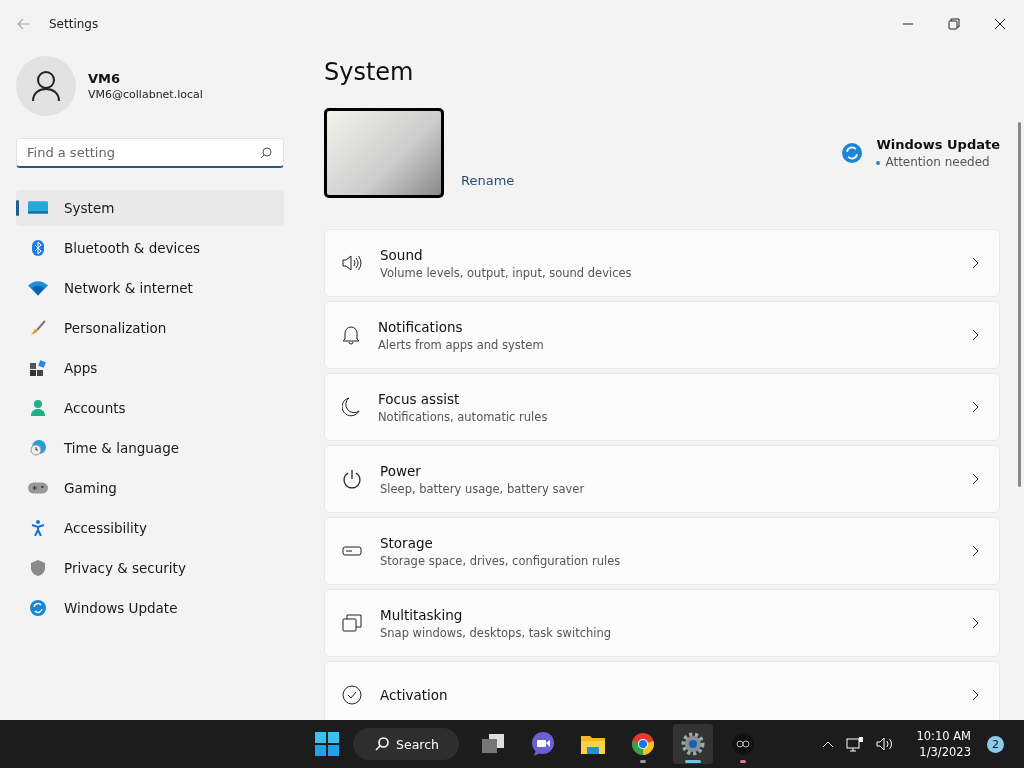 Image resolution: width=1024 pixels, height=768 pixels. I want to click on power-icon, so click(352, 479).